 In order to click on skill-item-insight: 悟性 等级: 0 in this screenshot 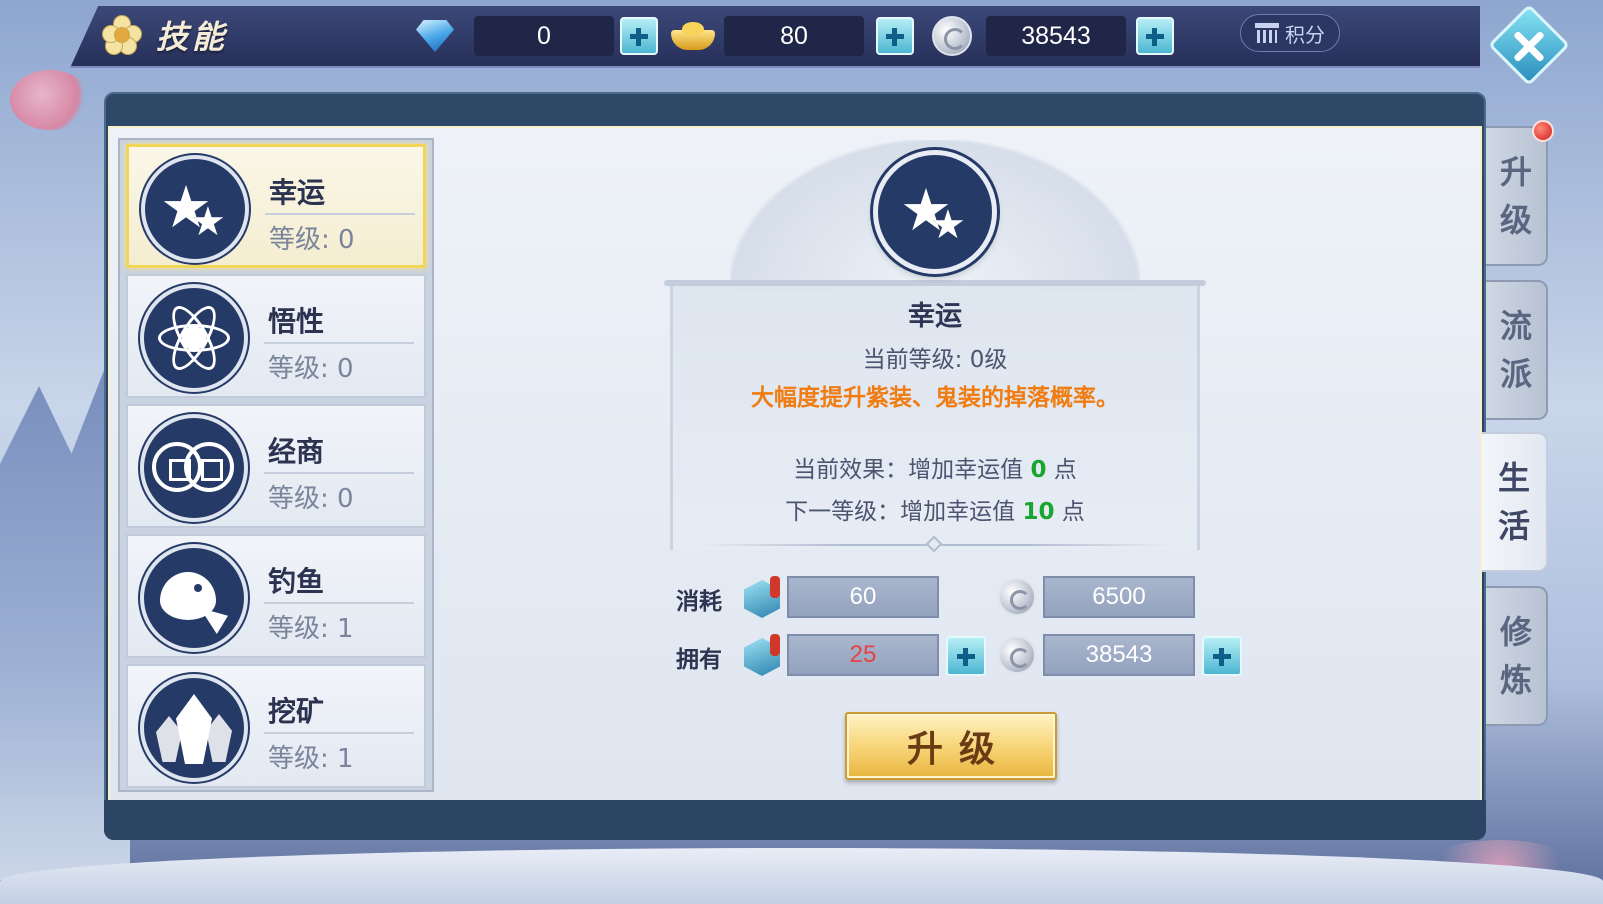, I will do `click(276, 336)`.